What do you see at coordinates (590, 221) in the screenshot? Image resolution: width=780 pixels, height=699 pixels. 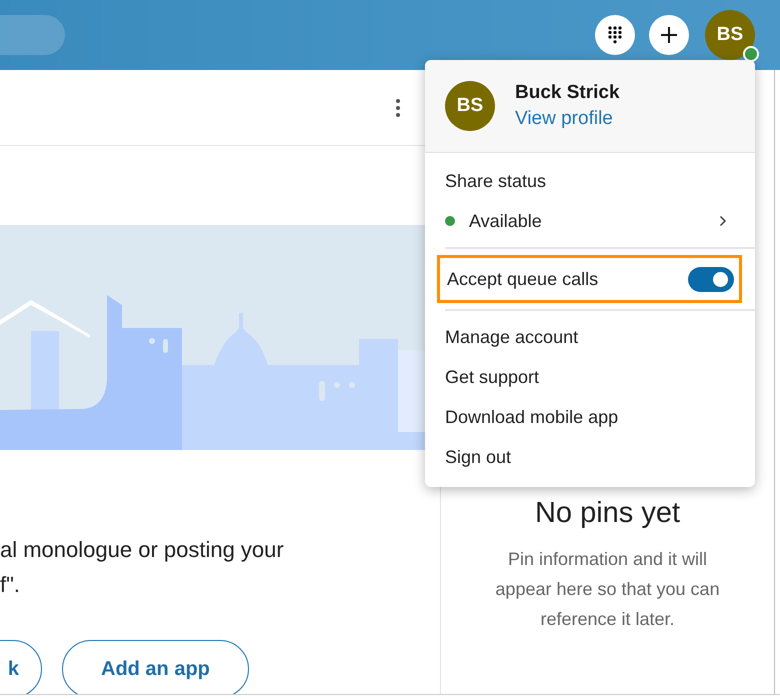 I see `status-menu-item: Available` at bounding box center [590, 221].